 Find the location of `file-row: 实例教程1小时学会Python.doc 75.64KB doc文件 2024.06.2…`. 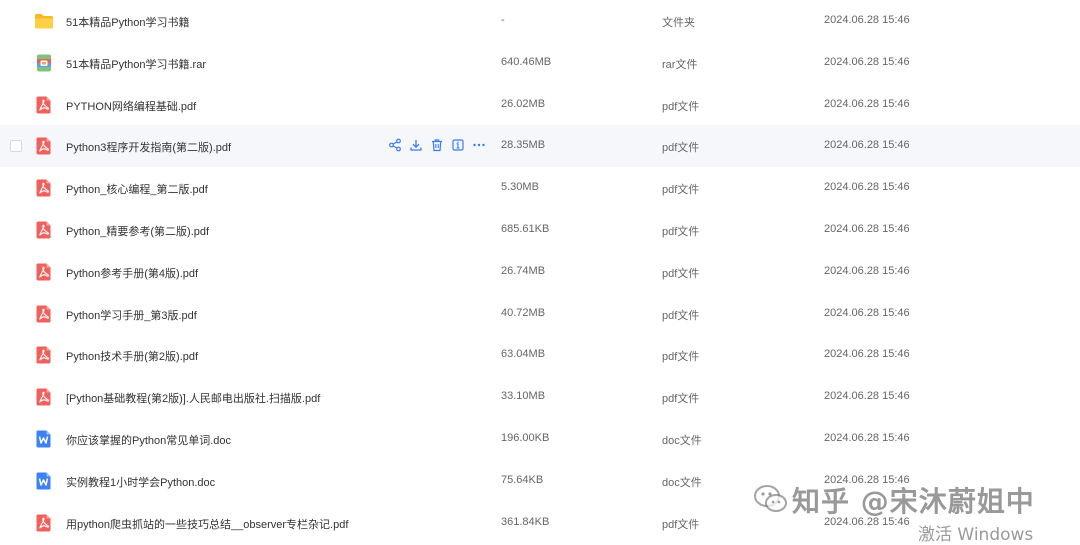

file-row: 实例教程1小时学会Python.doc 75.64KB doc文件 2024.06.2… is located at coordinates (540, 481).